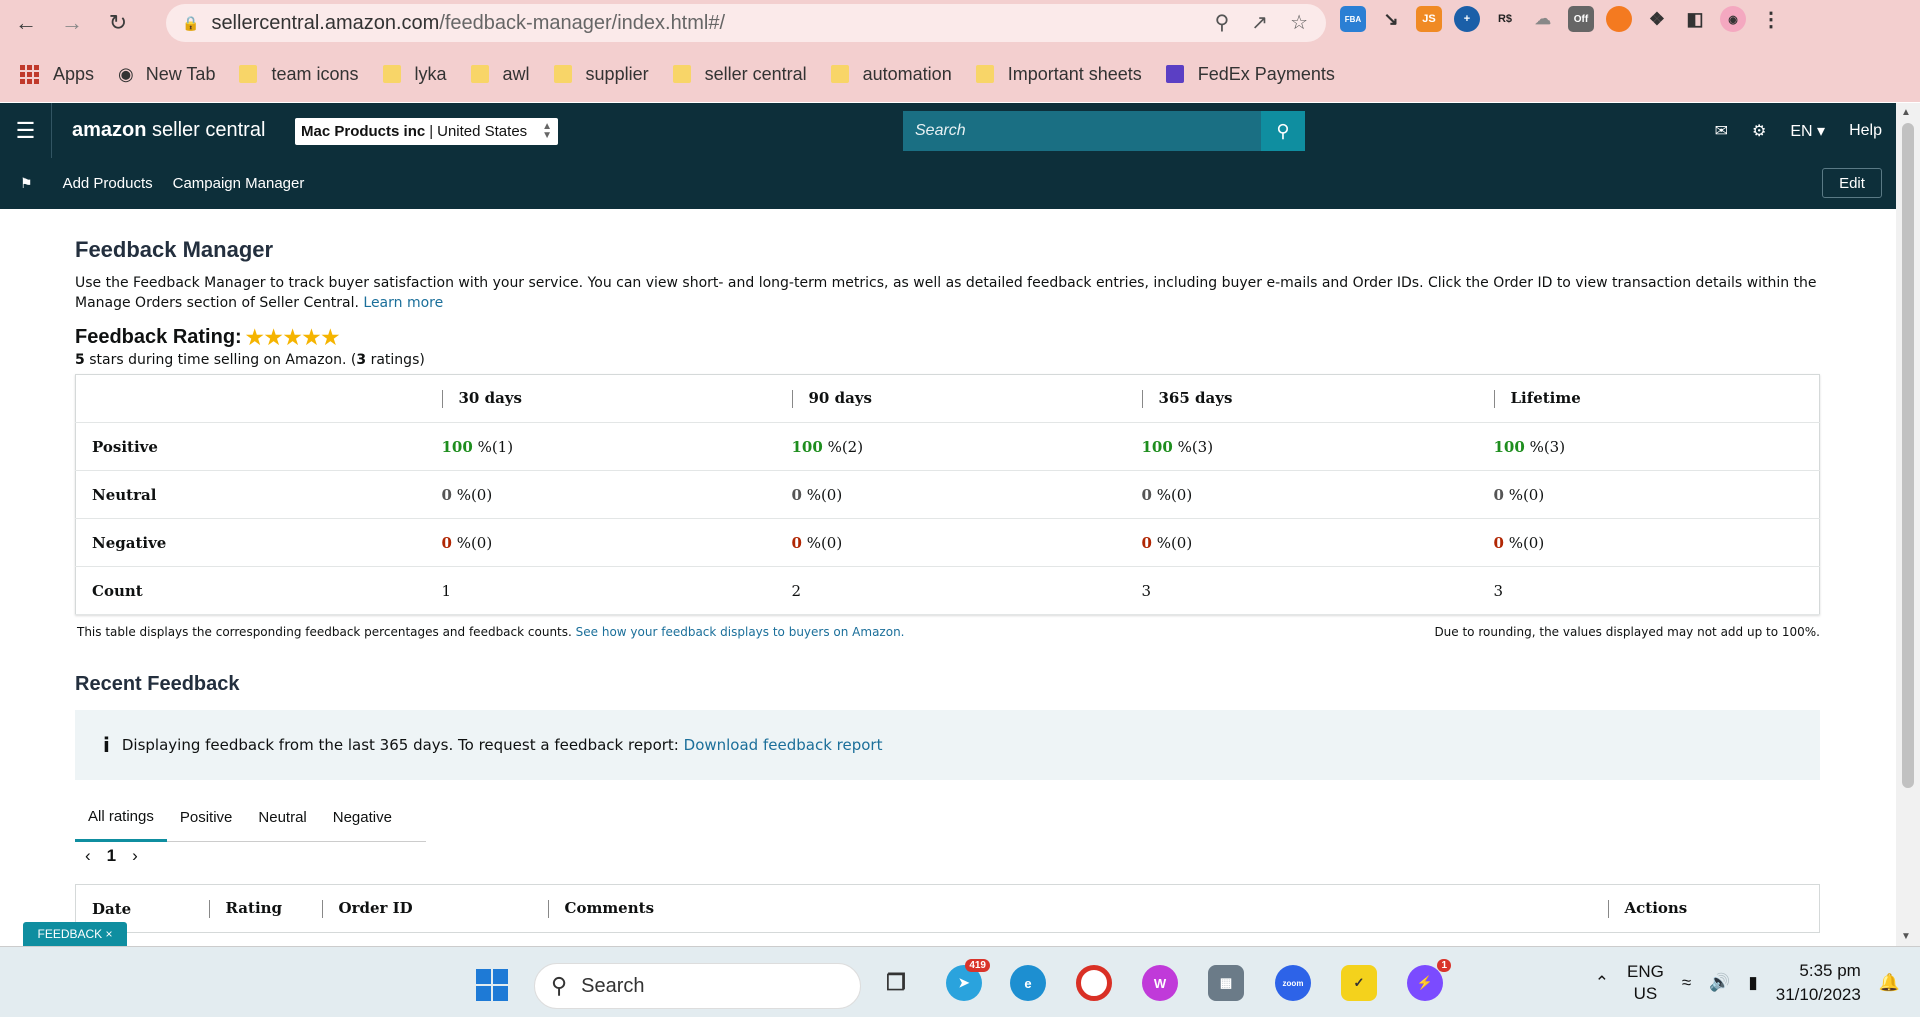 The width and height of the screenshot is (1920, 1017). I want to click on bookmark-folder: awl, so click(500, 74).